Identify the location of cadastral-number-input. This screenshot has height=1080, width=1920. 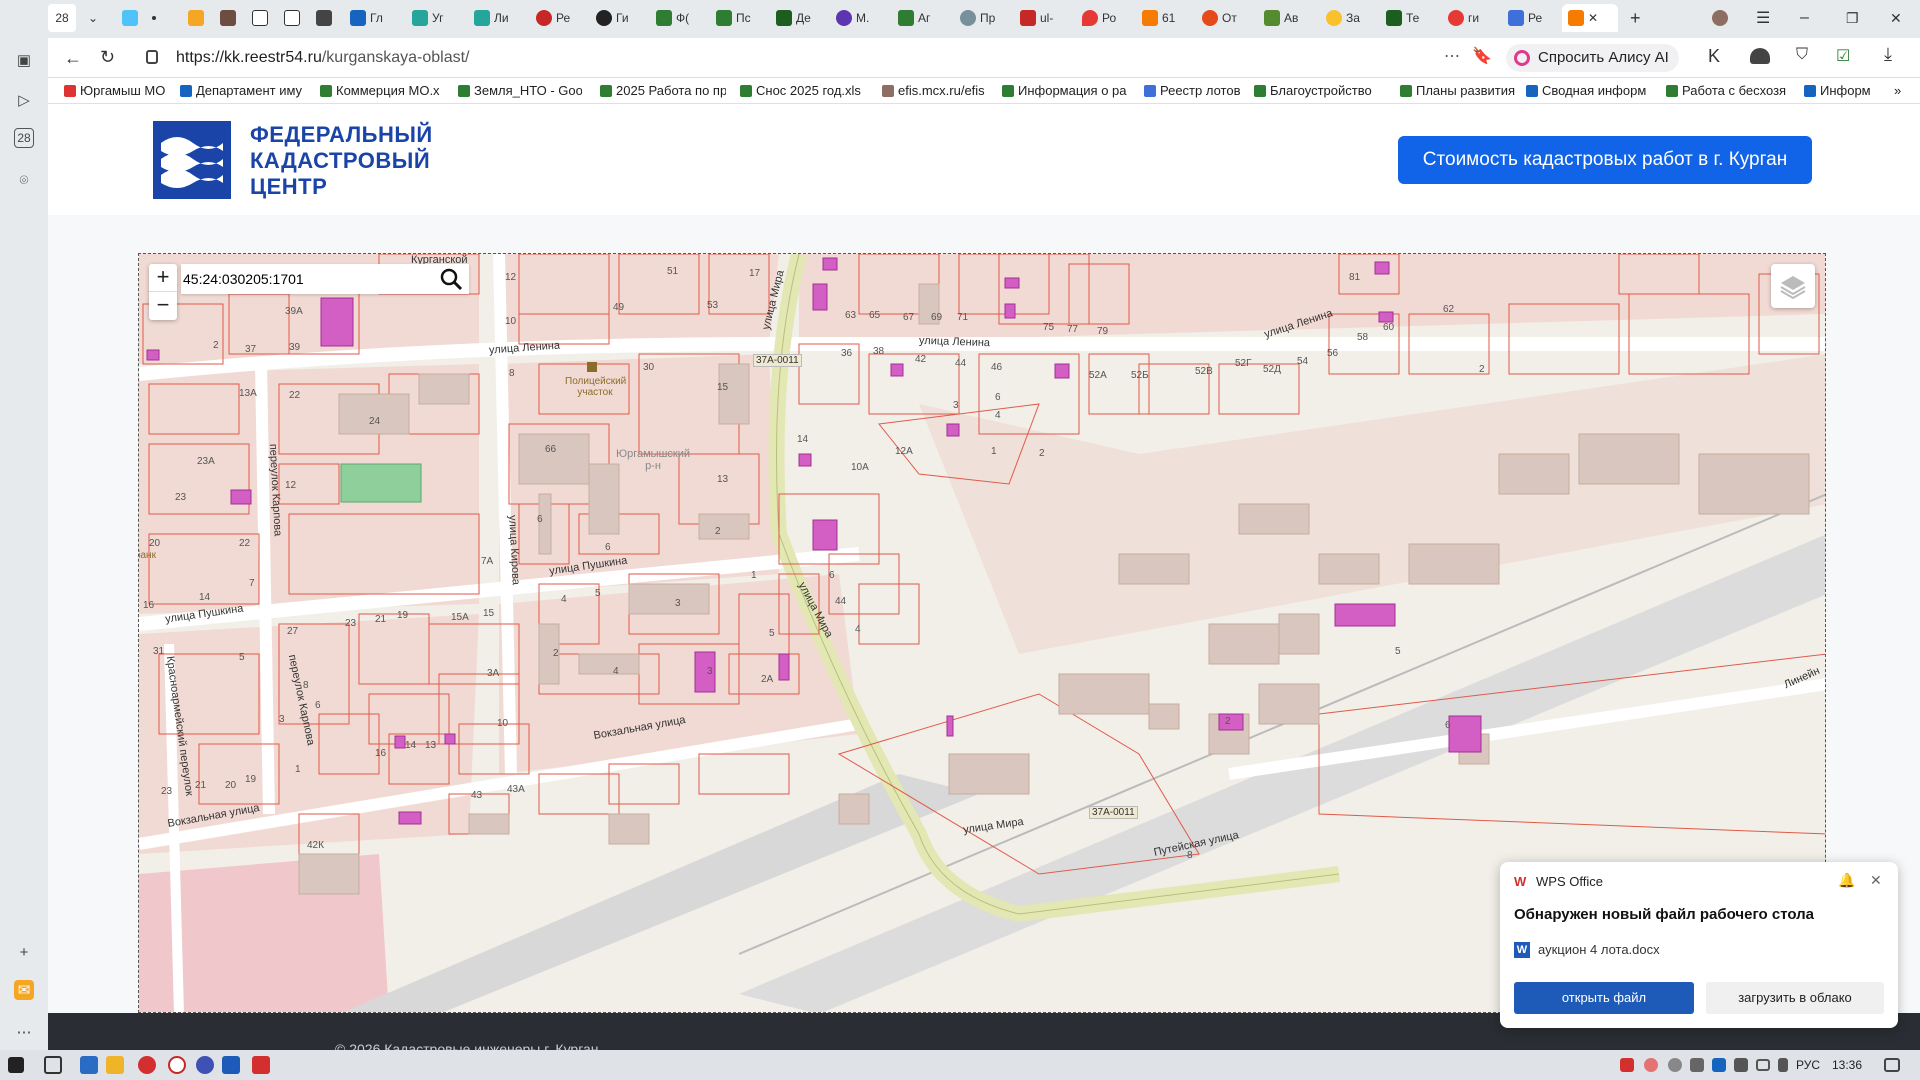
(303, 279).